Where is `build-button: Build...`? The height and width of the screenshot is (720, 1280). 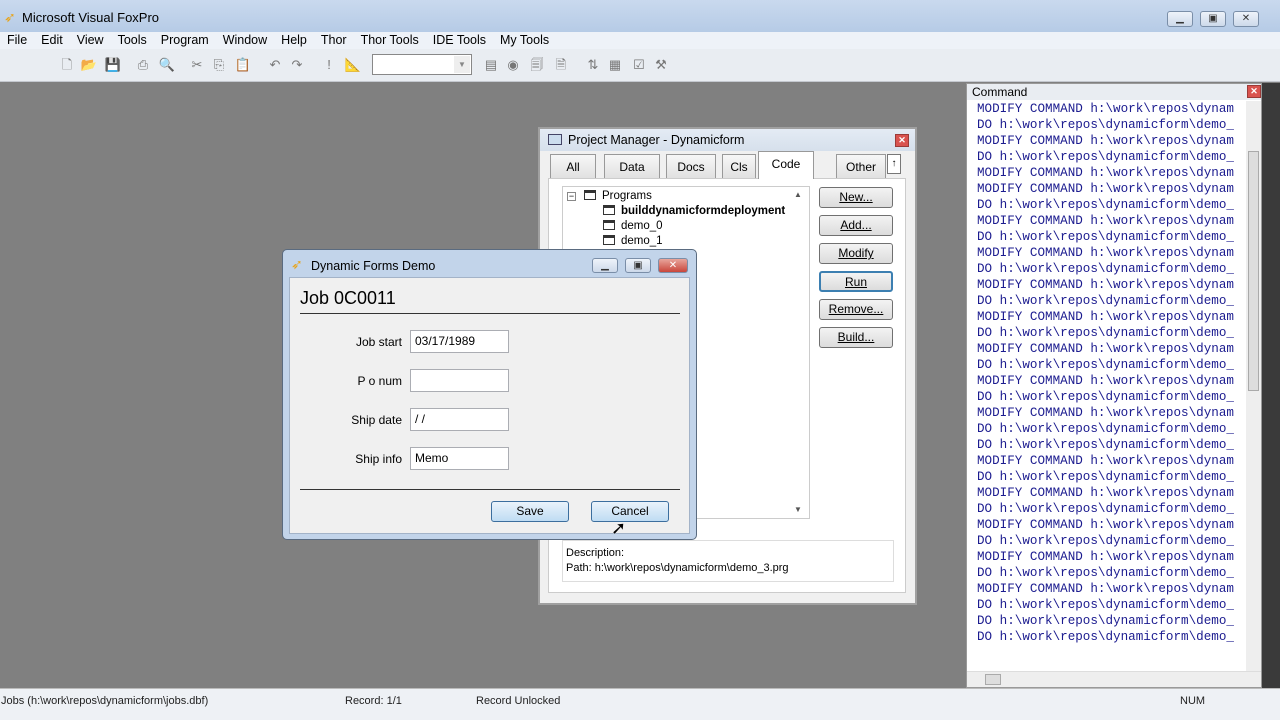
build-button: Build... is located at coordinates (856, 337).